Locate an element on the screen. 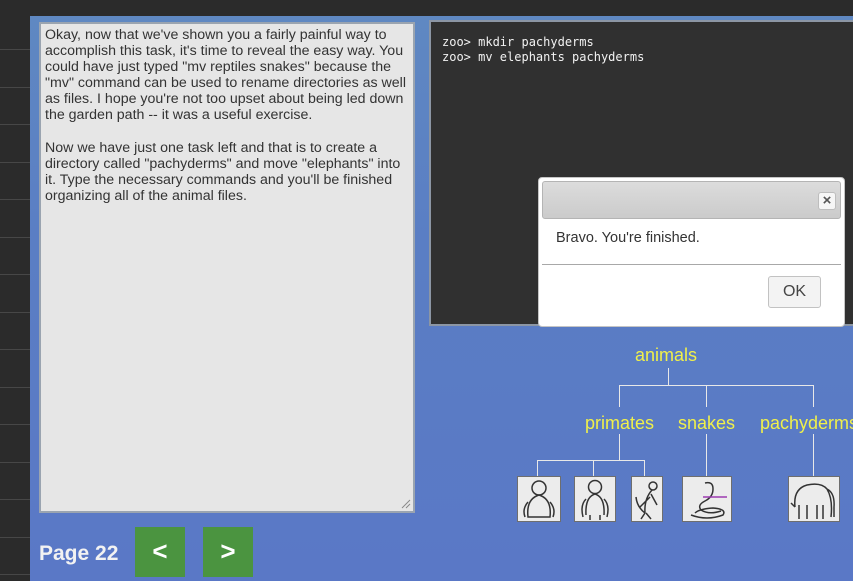  prev-page-button: < is located at coordinates (160, 552).